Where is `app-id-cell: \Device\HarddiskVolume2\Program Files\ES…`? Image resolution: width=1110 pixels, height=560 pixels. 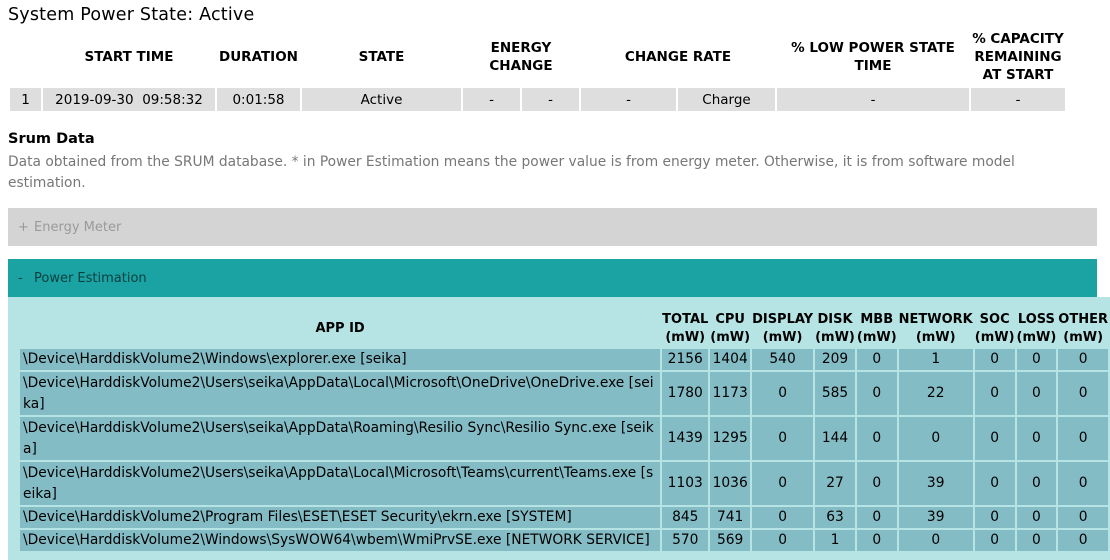
app-id-cell: \Device\HarddiskVolume2\Program Files\ES… is located at coordinates (340, 517).